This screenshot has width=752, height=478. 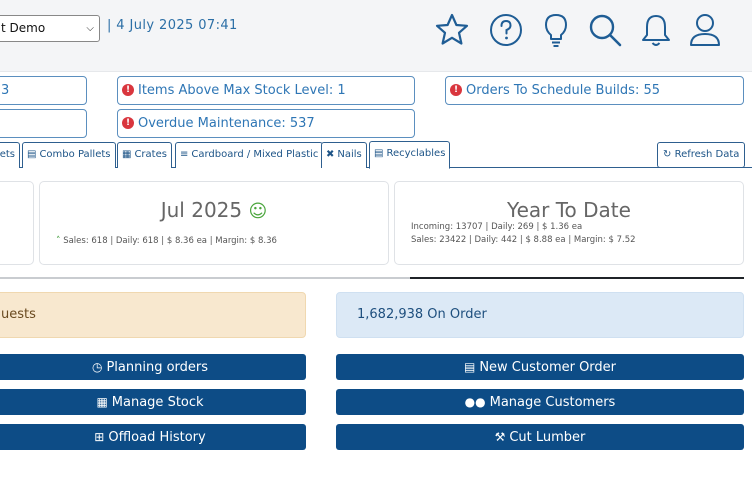 I want to click on requests-panel: uests, so click(x=153, y=315).